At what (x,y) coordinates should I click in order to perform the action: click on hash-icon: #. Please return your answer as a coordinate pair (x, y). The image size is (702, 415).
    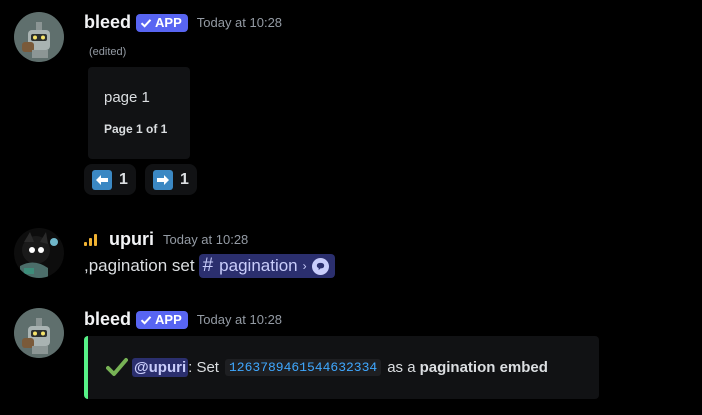
    Looking at the image, I should click on (208, 265).